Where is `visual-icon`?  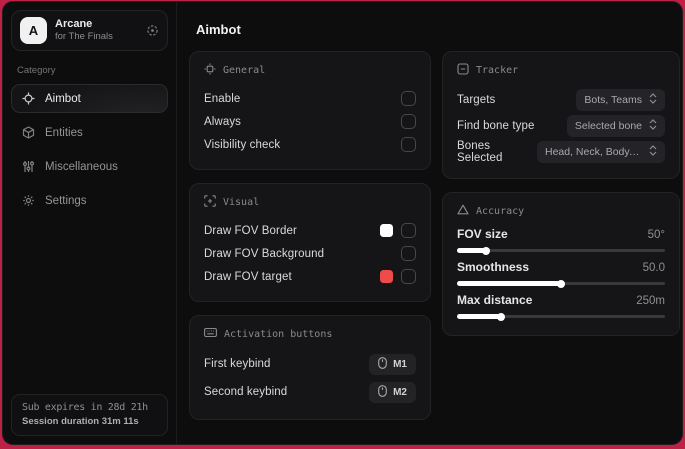 visual-icon is located at coordinates (210, 202).